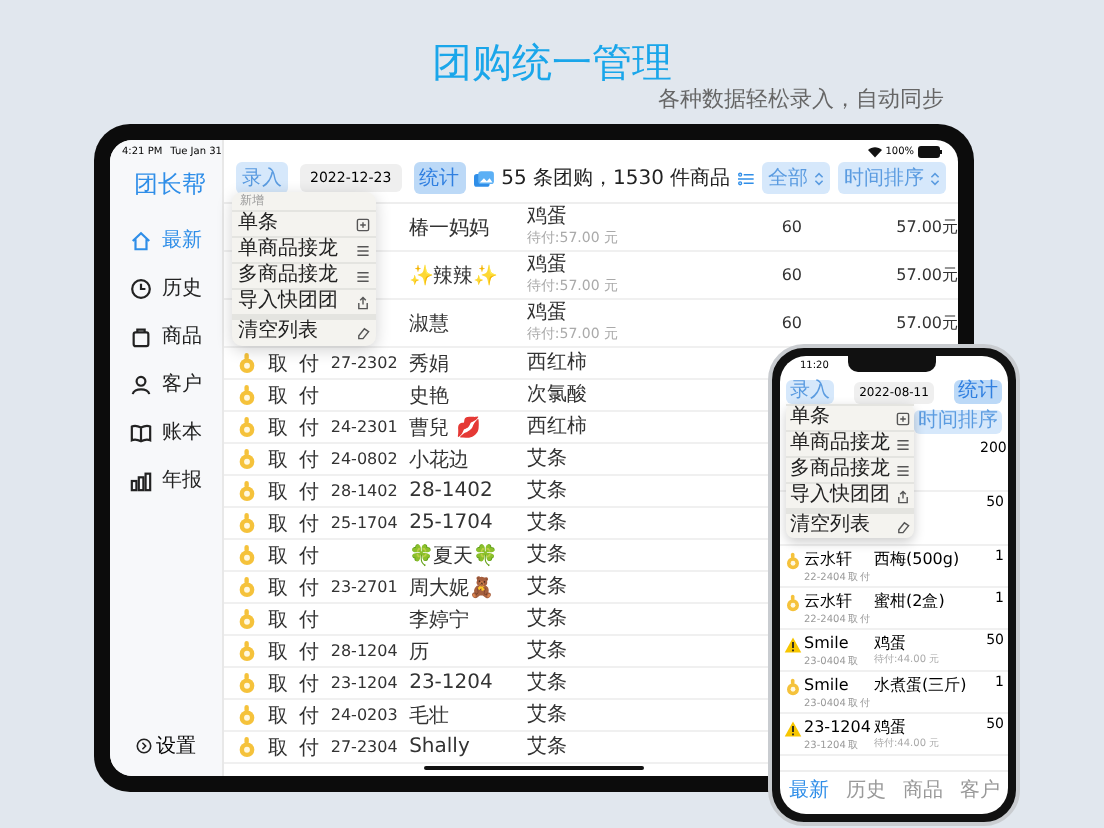 Image resolution: width=1104 pixels, height=828 pixels. Describe the element at coordinates (166, 432) in the screenshot. I see `sidebar-item: 账本` at that location.